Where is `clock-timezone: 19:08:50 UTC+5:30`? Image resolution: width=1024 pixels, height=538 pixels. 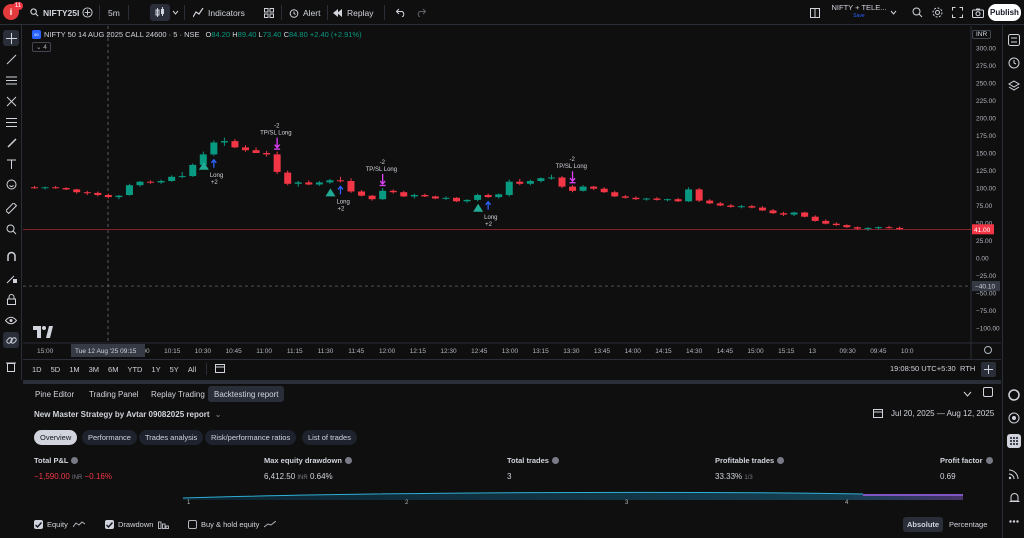
clock-timezone: 19:08:50 UTC+5:30 is located at coordinates (923, 368).